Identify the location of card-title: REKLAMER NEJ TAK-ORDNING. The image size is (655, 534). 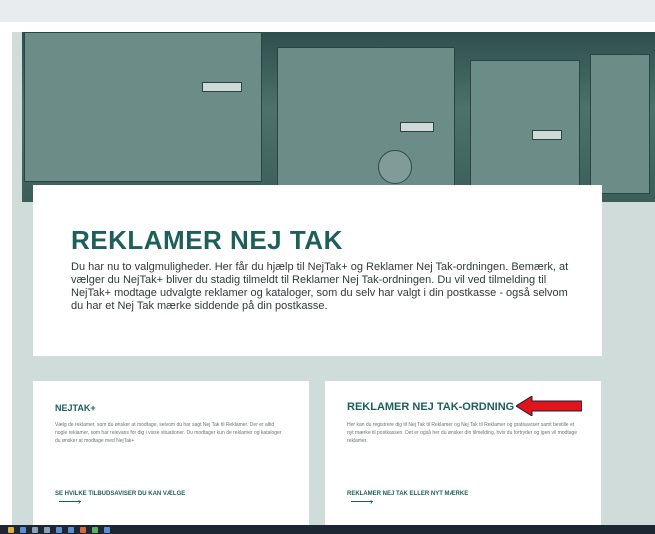
(431, 407).